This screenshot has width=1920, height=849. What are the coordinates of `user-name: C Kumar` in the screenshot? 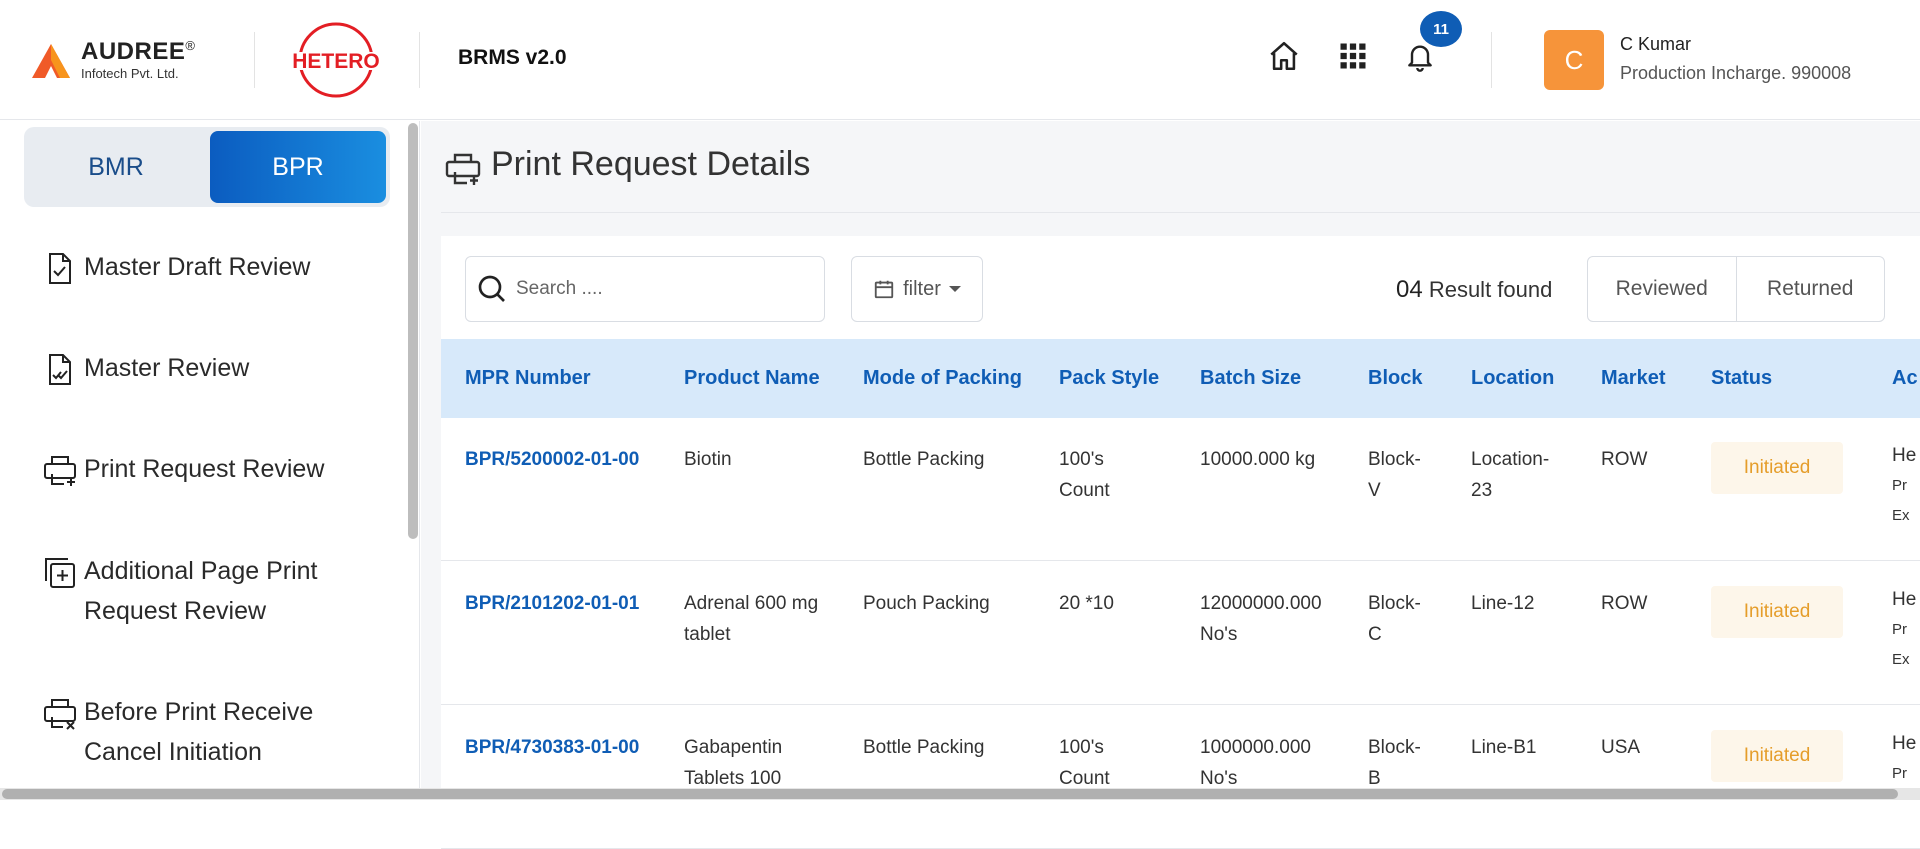 It's located at (1655, 44).